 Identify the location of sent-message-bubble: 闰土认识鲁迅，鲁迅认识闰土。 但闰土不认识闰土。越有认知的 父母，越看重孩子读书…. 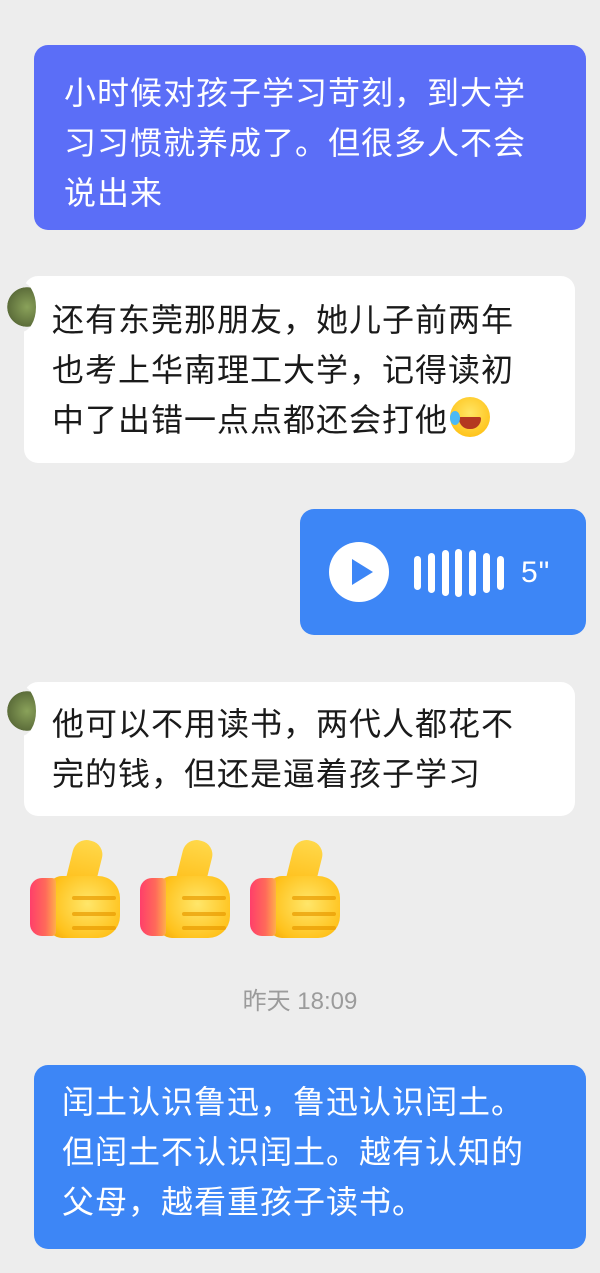
(310, 1157).